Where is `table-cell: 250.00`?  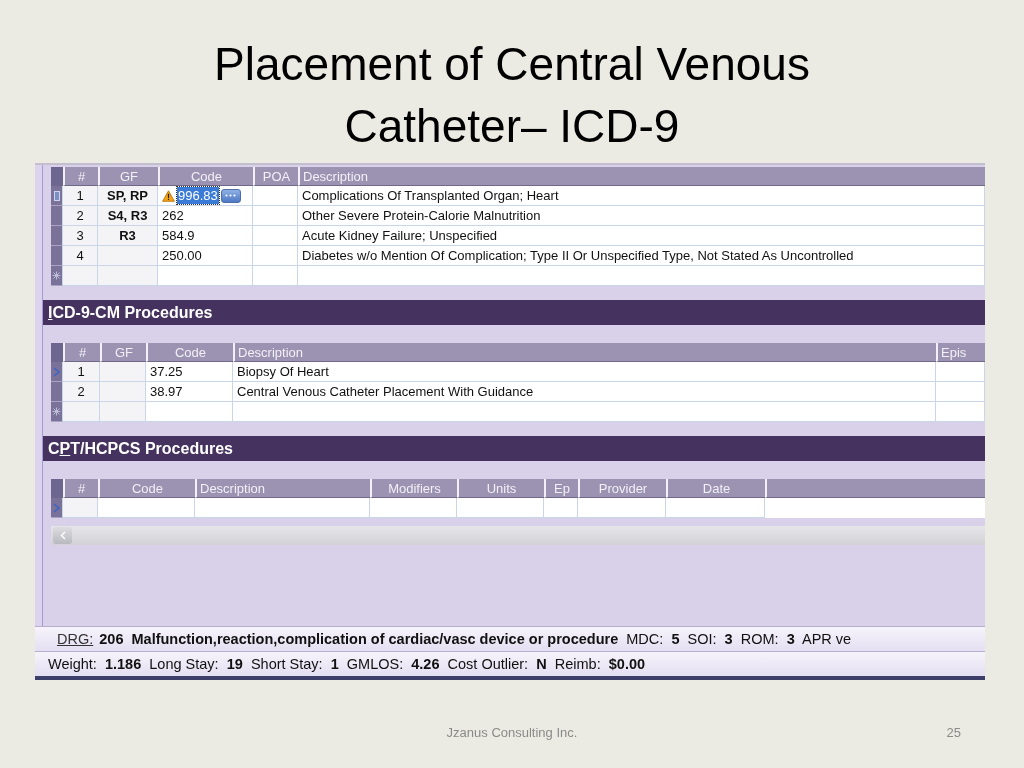 table-cell: 250.00 is located at coordinates (205, 256).